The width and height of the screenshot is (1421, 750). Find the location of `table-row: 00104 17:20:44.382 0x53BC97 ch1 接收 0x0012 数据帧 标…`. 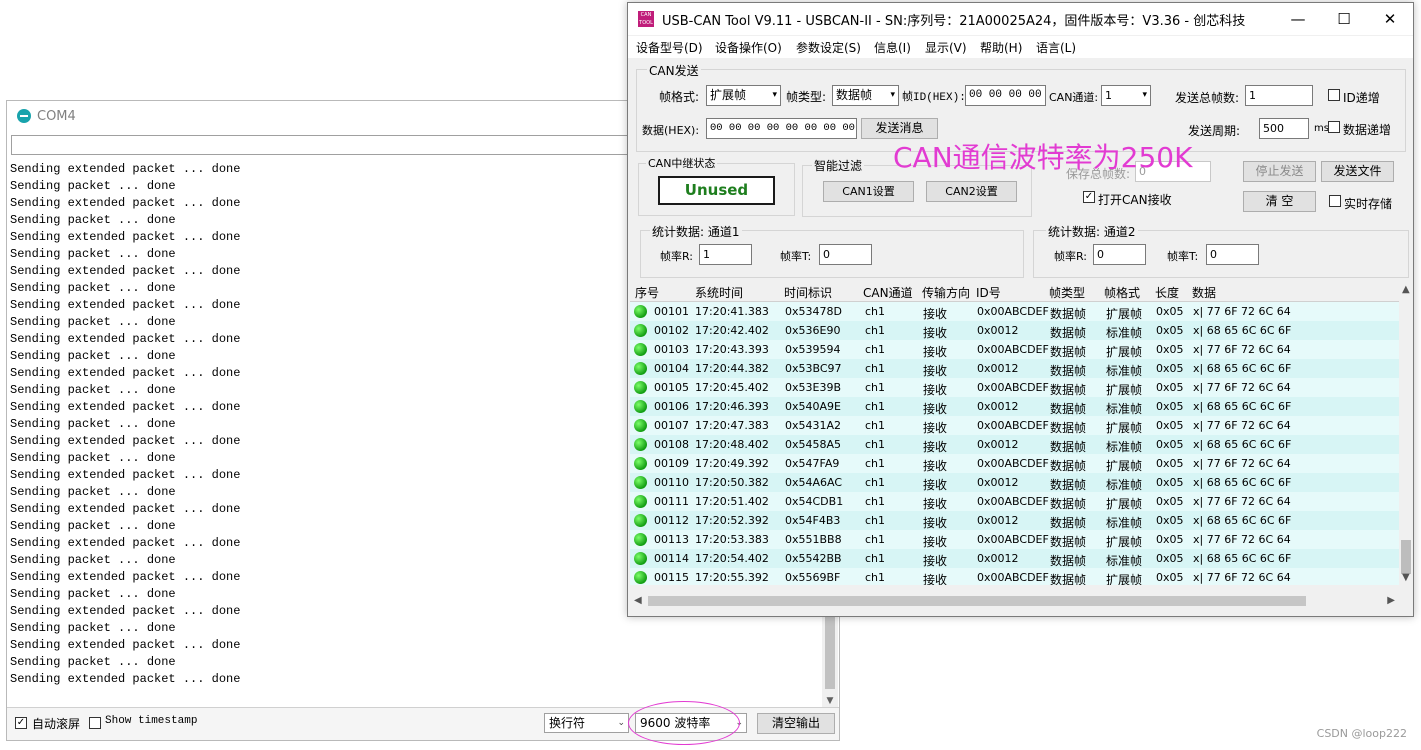

table-row: 00104 17:20:44.382 0x53BC97 ch1 接收 0x0012 数据帧 标… is located at coordinates (1014, 368).